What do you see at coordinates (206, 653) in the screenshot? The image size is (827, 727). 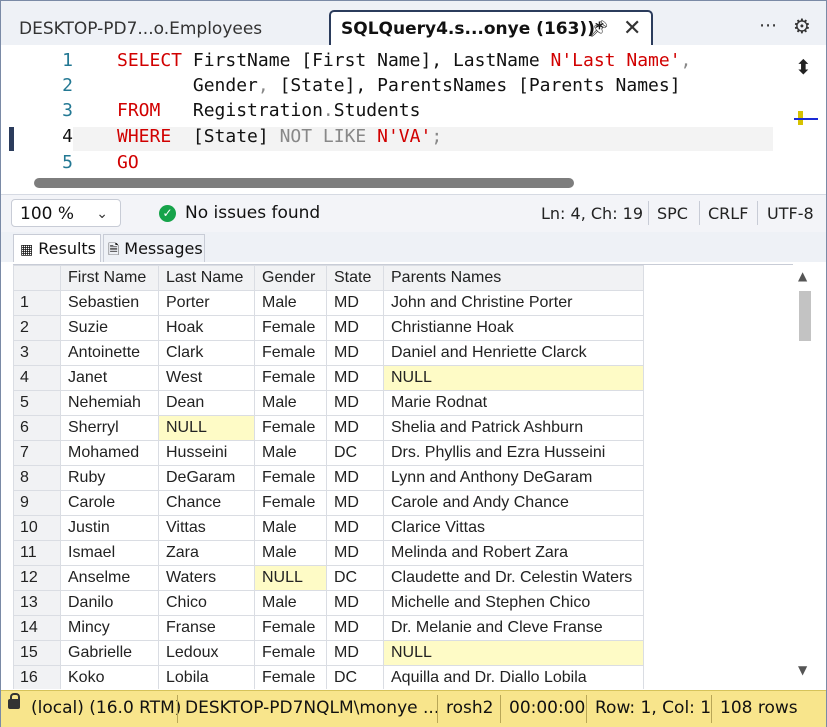 I see `table-cell: Ledoux` at bounding box center [206, 653].